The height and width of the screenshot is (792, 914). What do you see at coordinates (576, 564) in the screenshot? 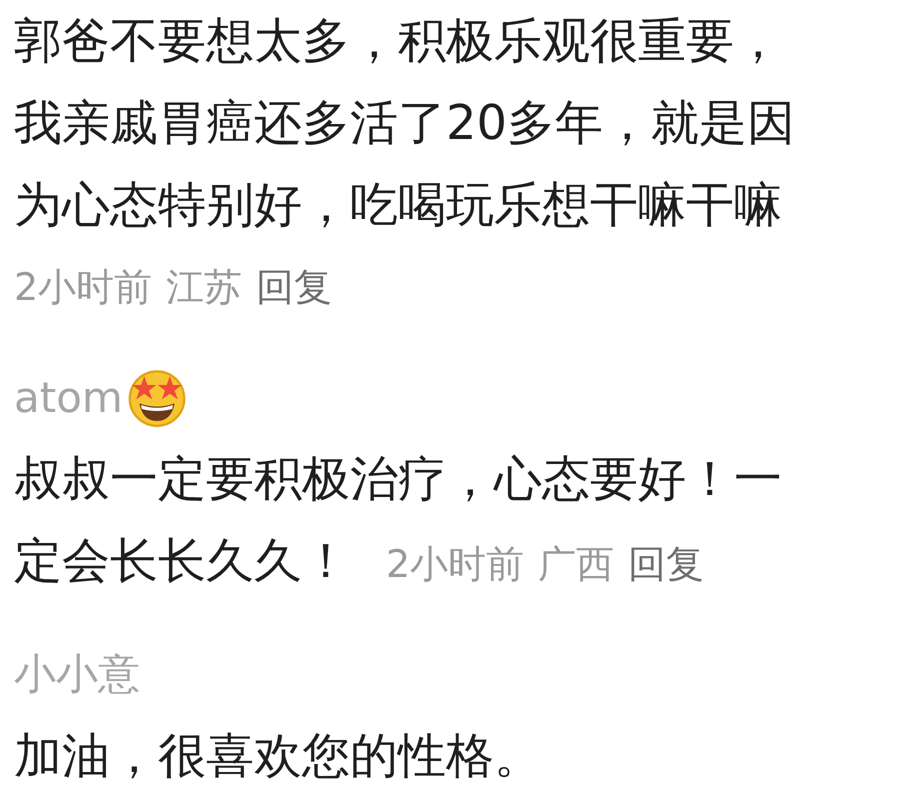
I see `comment-location: 广西` at bounding box center [576, 564].